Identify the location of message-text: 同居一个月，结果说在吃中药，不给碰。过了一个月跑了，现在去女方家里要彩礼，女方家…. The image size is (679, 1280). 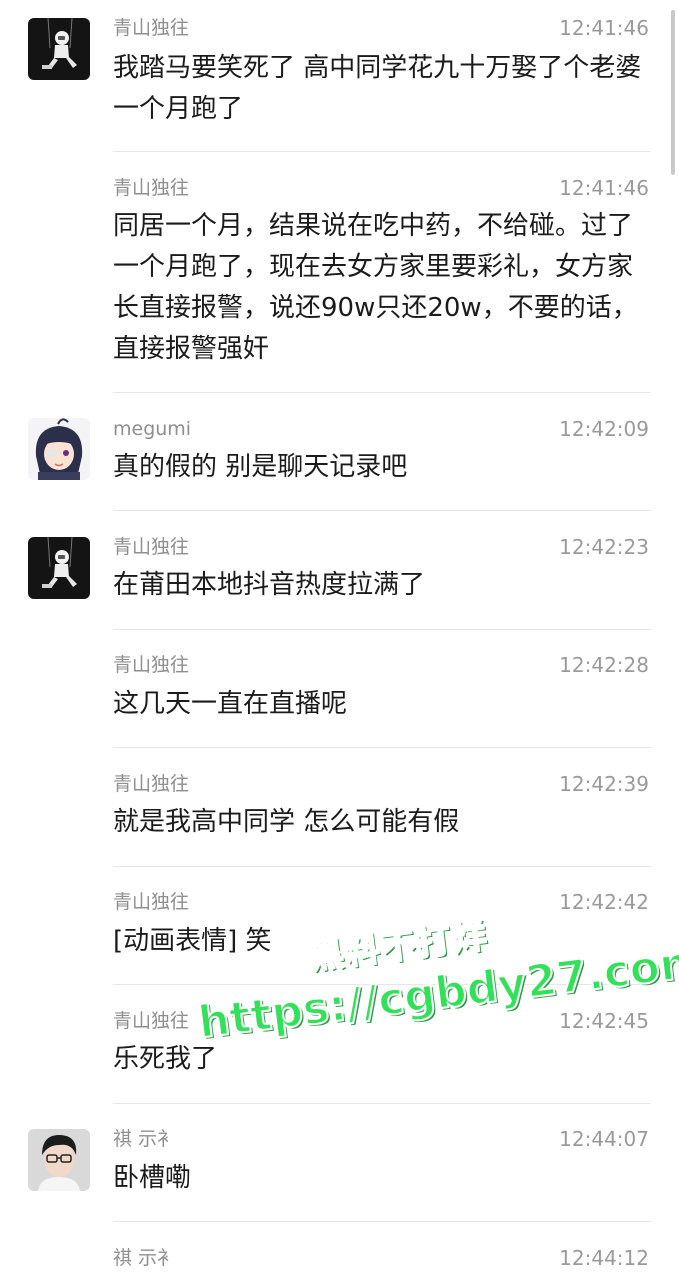
(375, 287).